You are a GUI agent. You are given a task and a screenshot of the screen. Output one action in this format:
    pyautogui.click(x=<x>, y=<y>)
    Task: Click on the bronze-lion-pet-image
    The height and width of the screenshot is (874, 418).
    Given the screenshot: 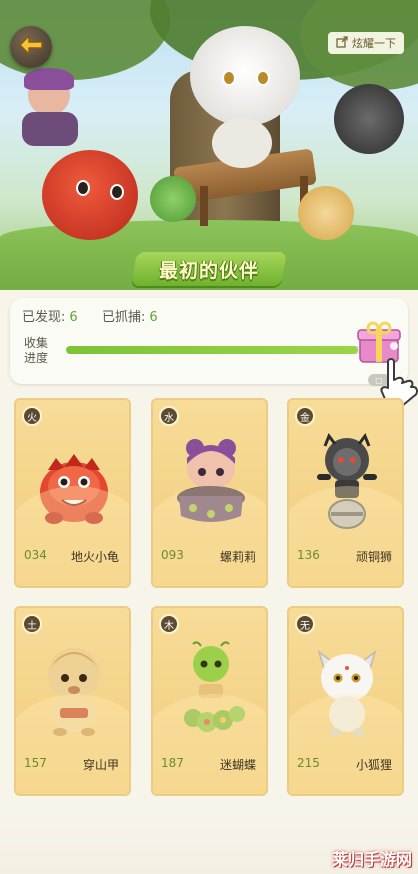 What is the action you would take?
    pyautogui.click(x=347, y=480)
    